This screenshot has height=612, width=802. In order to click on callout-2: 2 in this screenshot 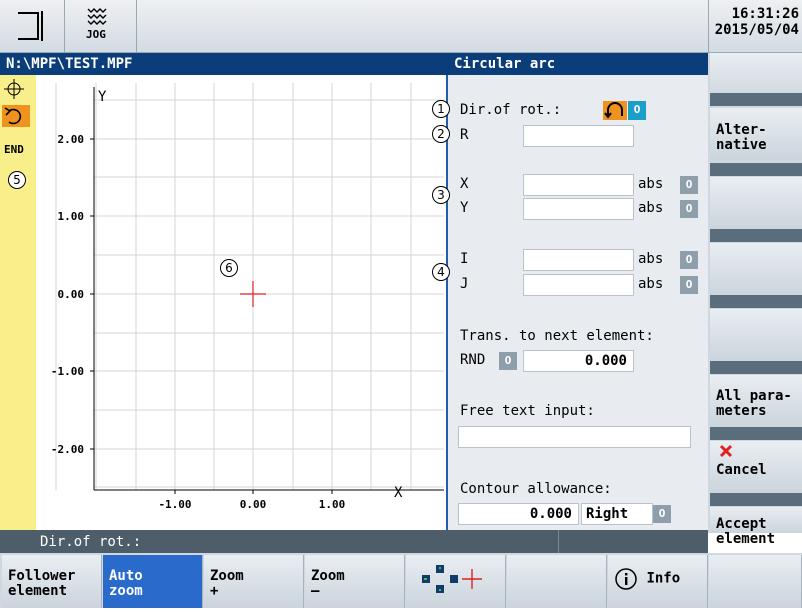, I will do `click(441, 134)`.